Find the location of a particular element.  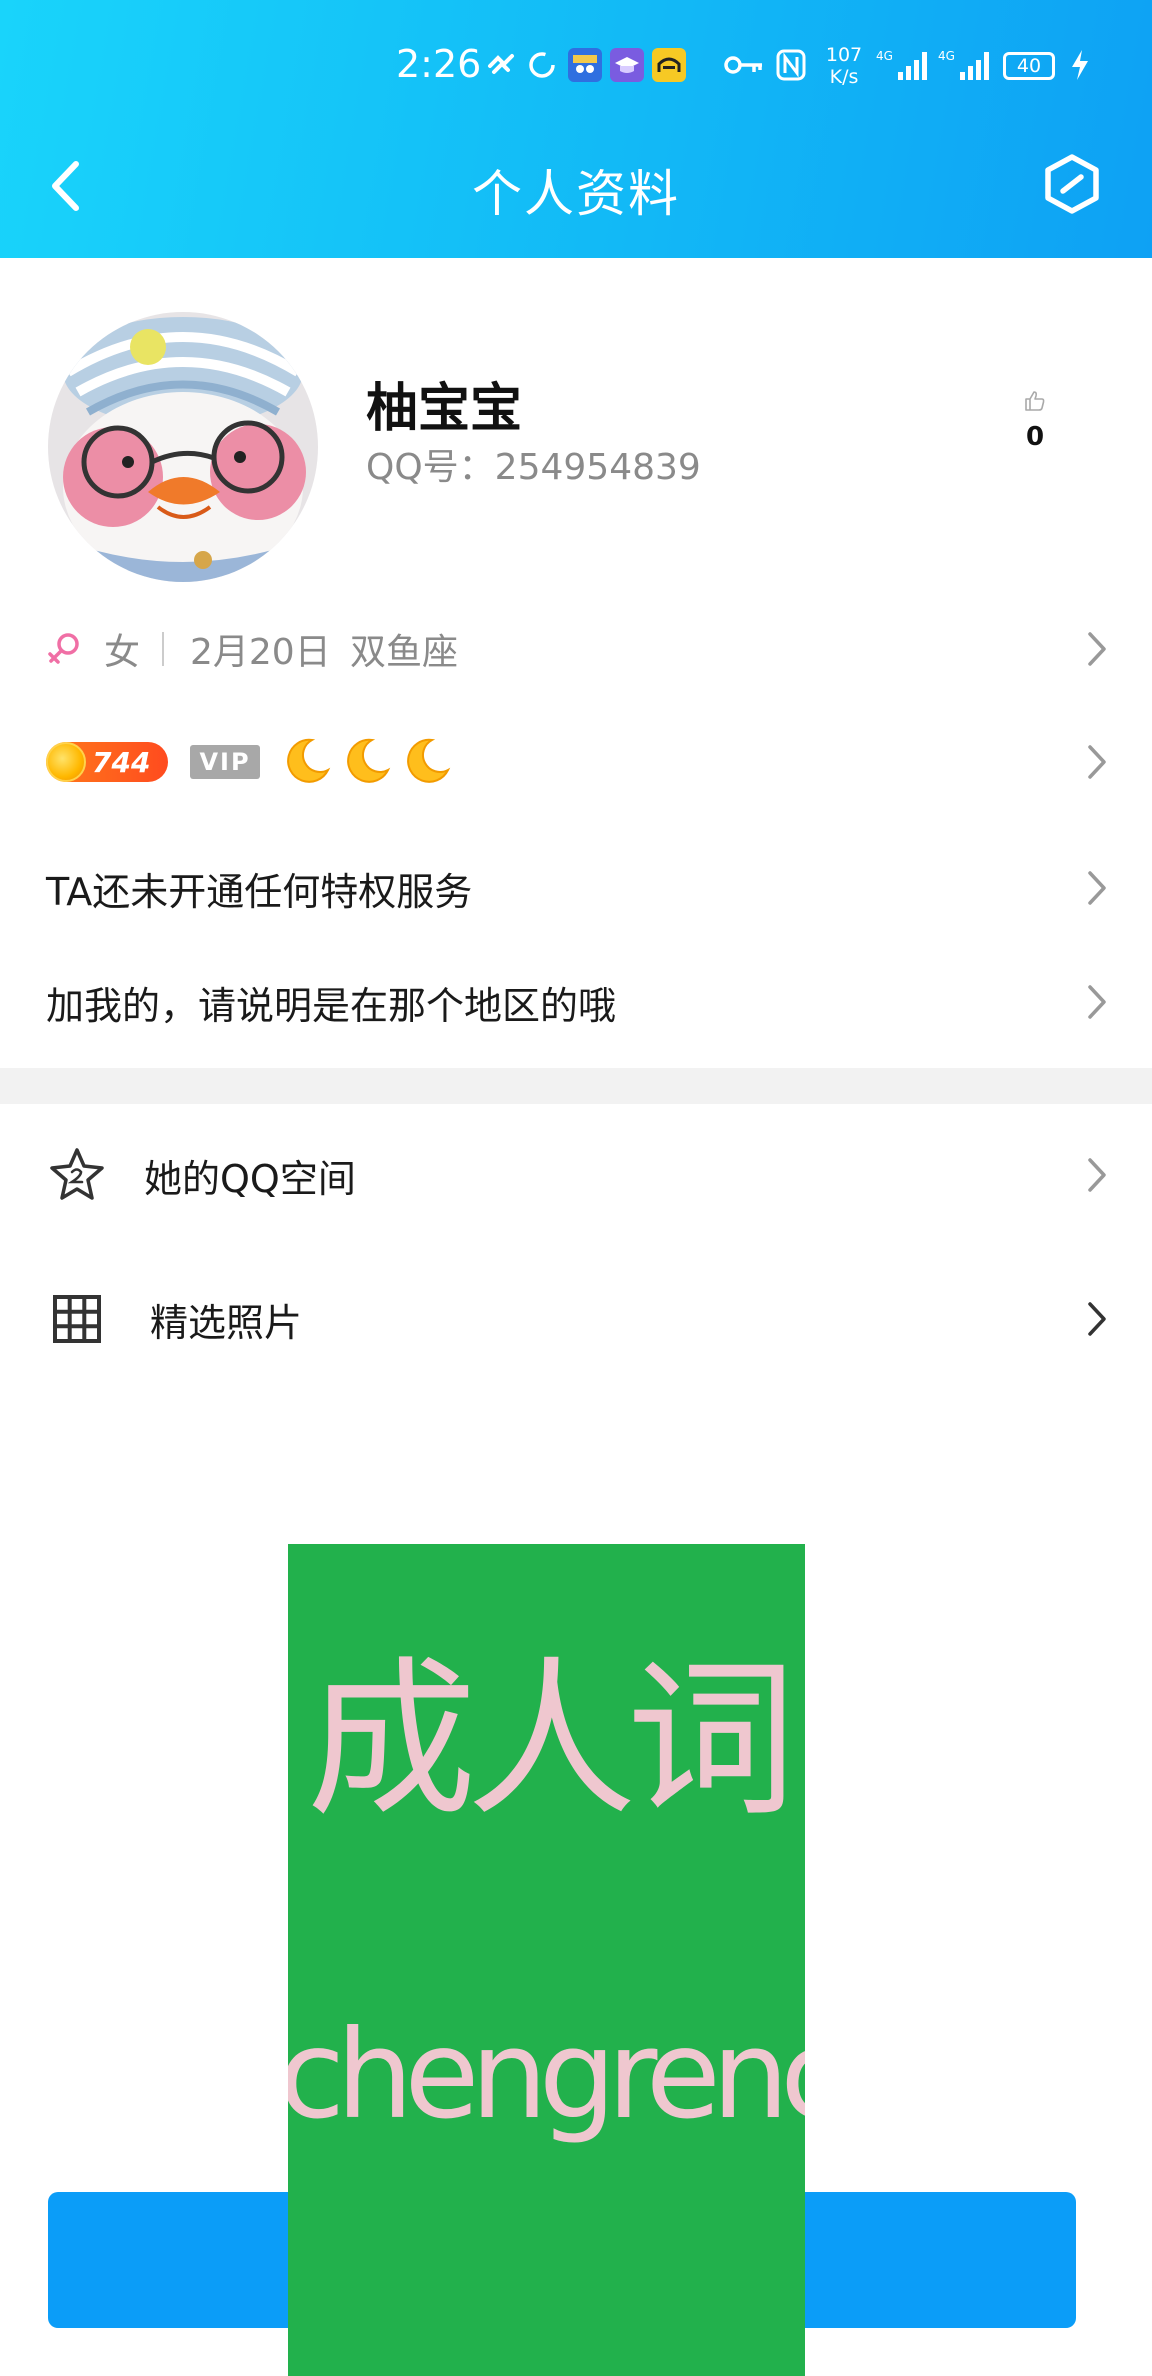

coin-icon is located at coordinates (66, 762).